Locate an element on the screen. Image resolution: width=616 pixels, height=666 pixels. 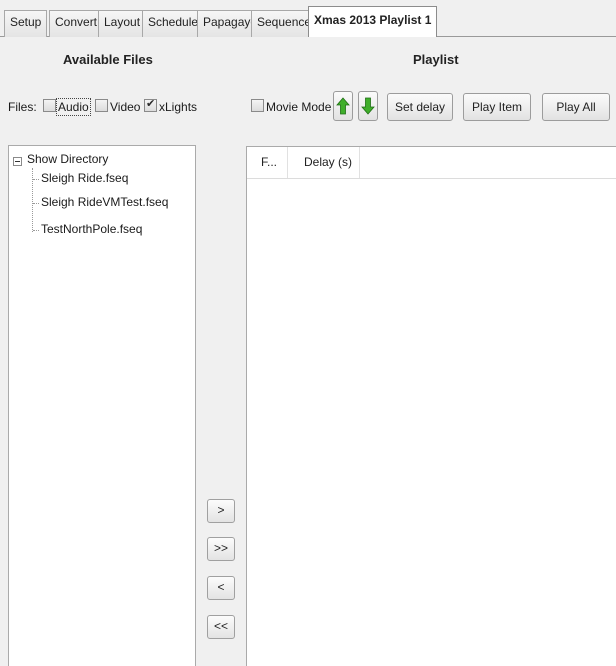
collapse-icon is located at coordinates (17, 161).